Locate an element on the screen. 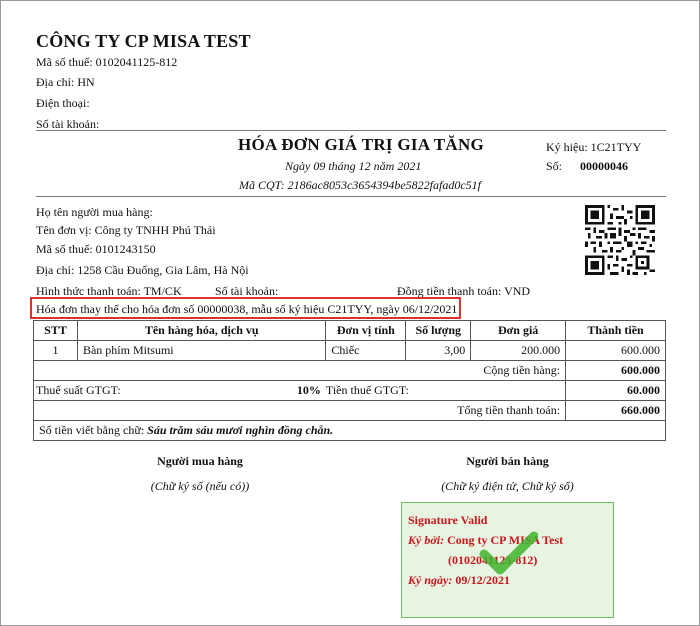 This screenshot has width=700, height=626. vat-amount-label: Tiền thuế GTGT: is located at coordinates (446, 390).